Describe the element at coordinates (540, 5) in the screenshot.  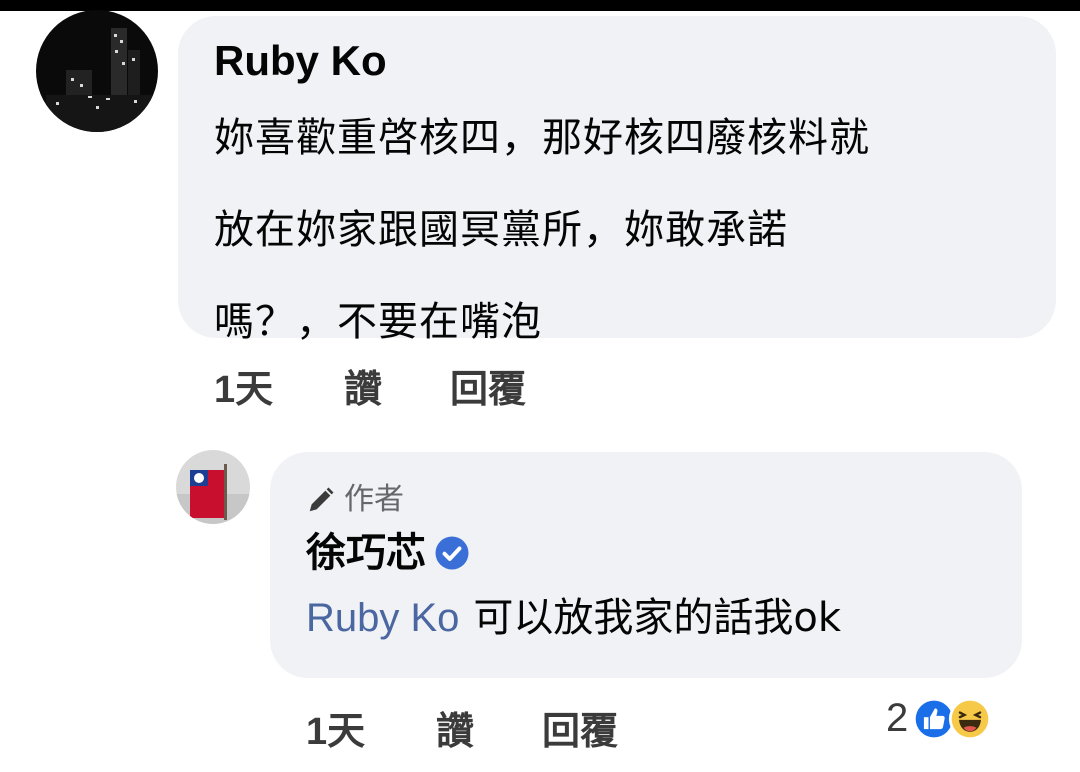
I see `top-edge-bar` at that location.